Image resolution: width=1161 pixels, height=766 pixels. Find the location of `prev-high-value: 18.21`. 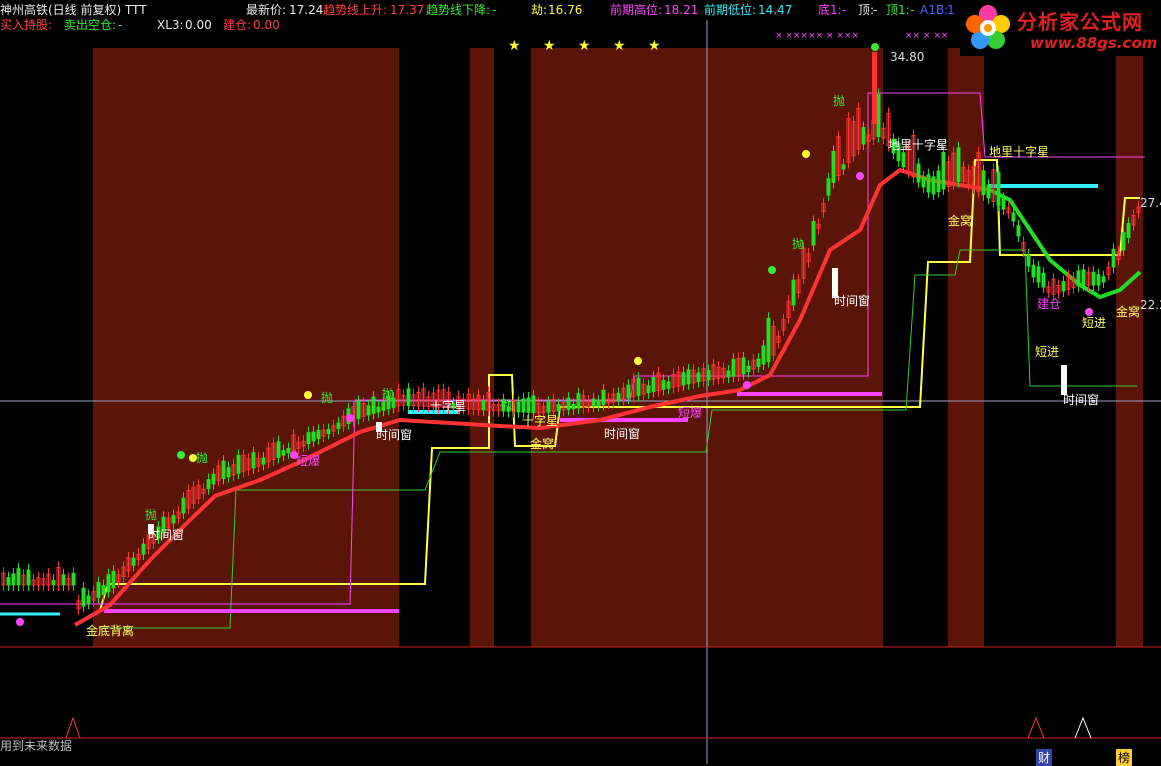

prev-high-value: 18.21 is located at coordinates (681, 10).